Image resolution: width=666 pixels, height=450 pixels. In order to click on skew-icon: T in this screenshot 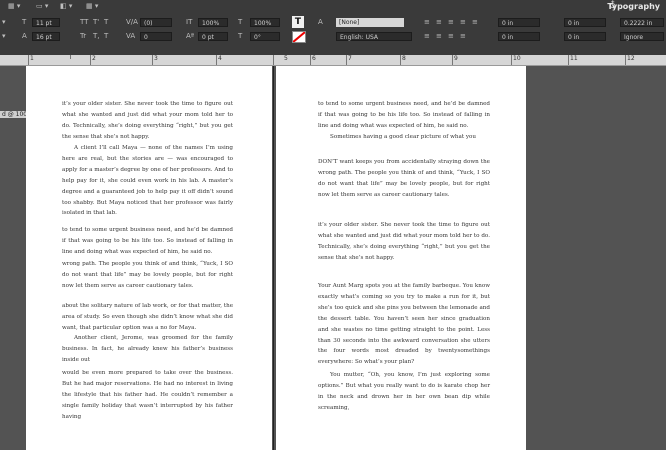, I will do `click(240, 36)`.